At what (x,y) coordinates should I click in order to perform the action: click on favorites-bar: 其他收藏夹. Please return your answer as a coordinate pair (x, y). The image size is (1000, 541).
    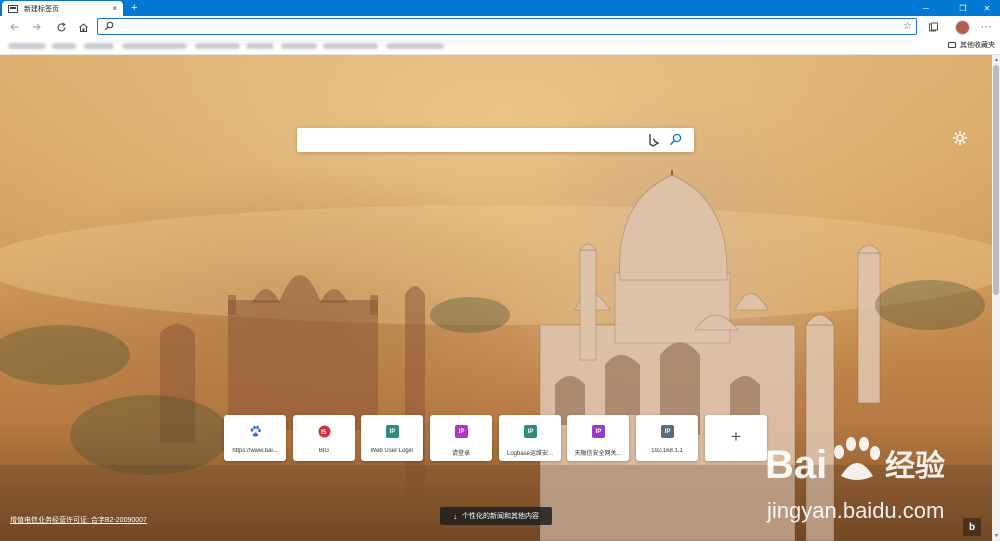
    Looking at the image, I should click on (500, 46).